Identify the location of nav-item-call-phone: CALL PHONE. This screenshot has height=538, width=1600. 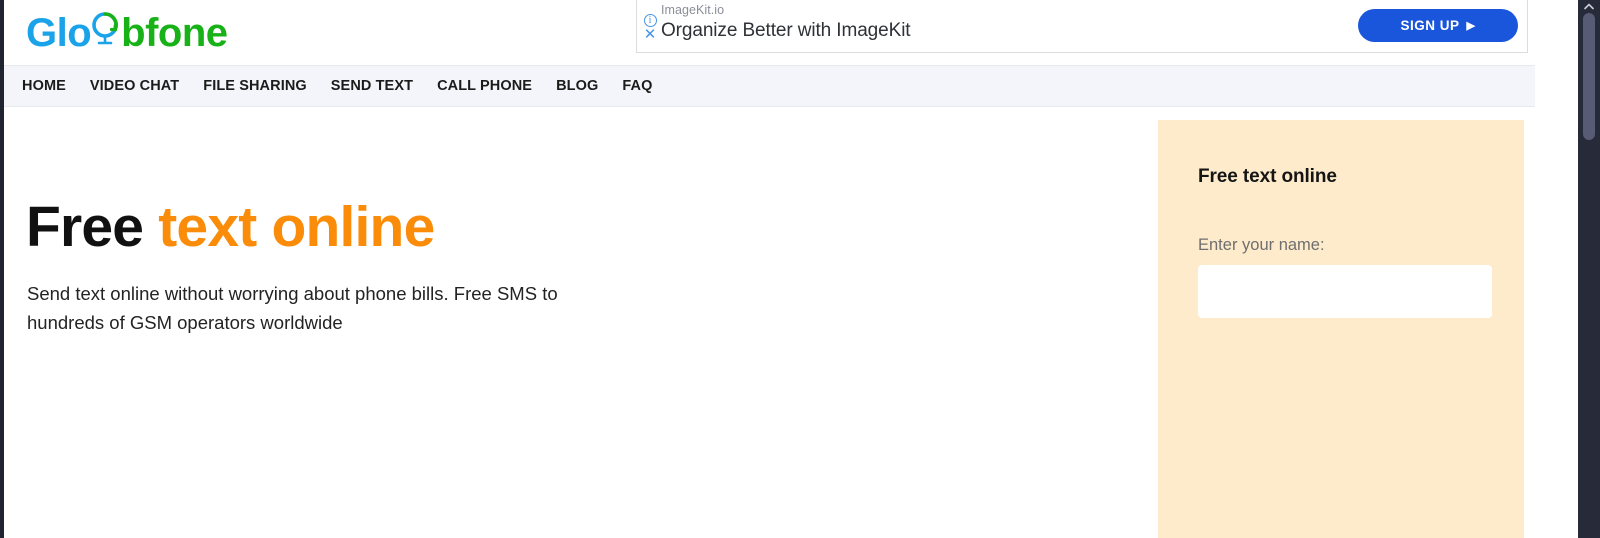
(484, 86).